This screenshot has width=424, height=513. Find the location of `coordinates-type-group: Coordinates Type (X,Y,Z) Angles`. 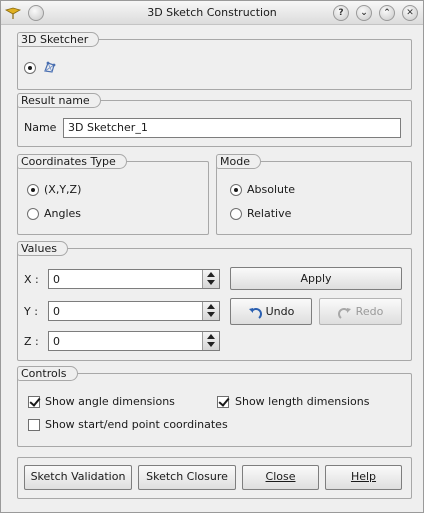

coordinates-type-group: Coordinates Type (X,Y,Z) Angles is located at coordinates (113, 194).